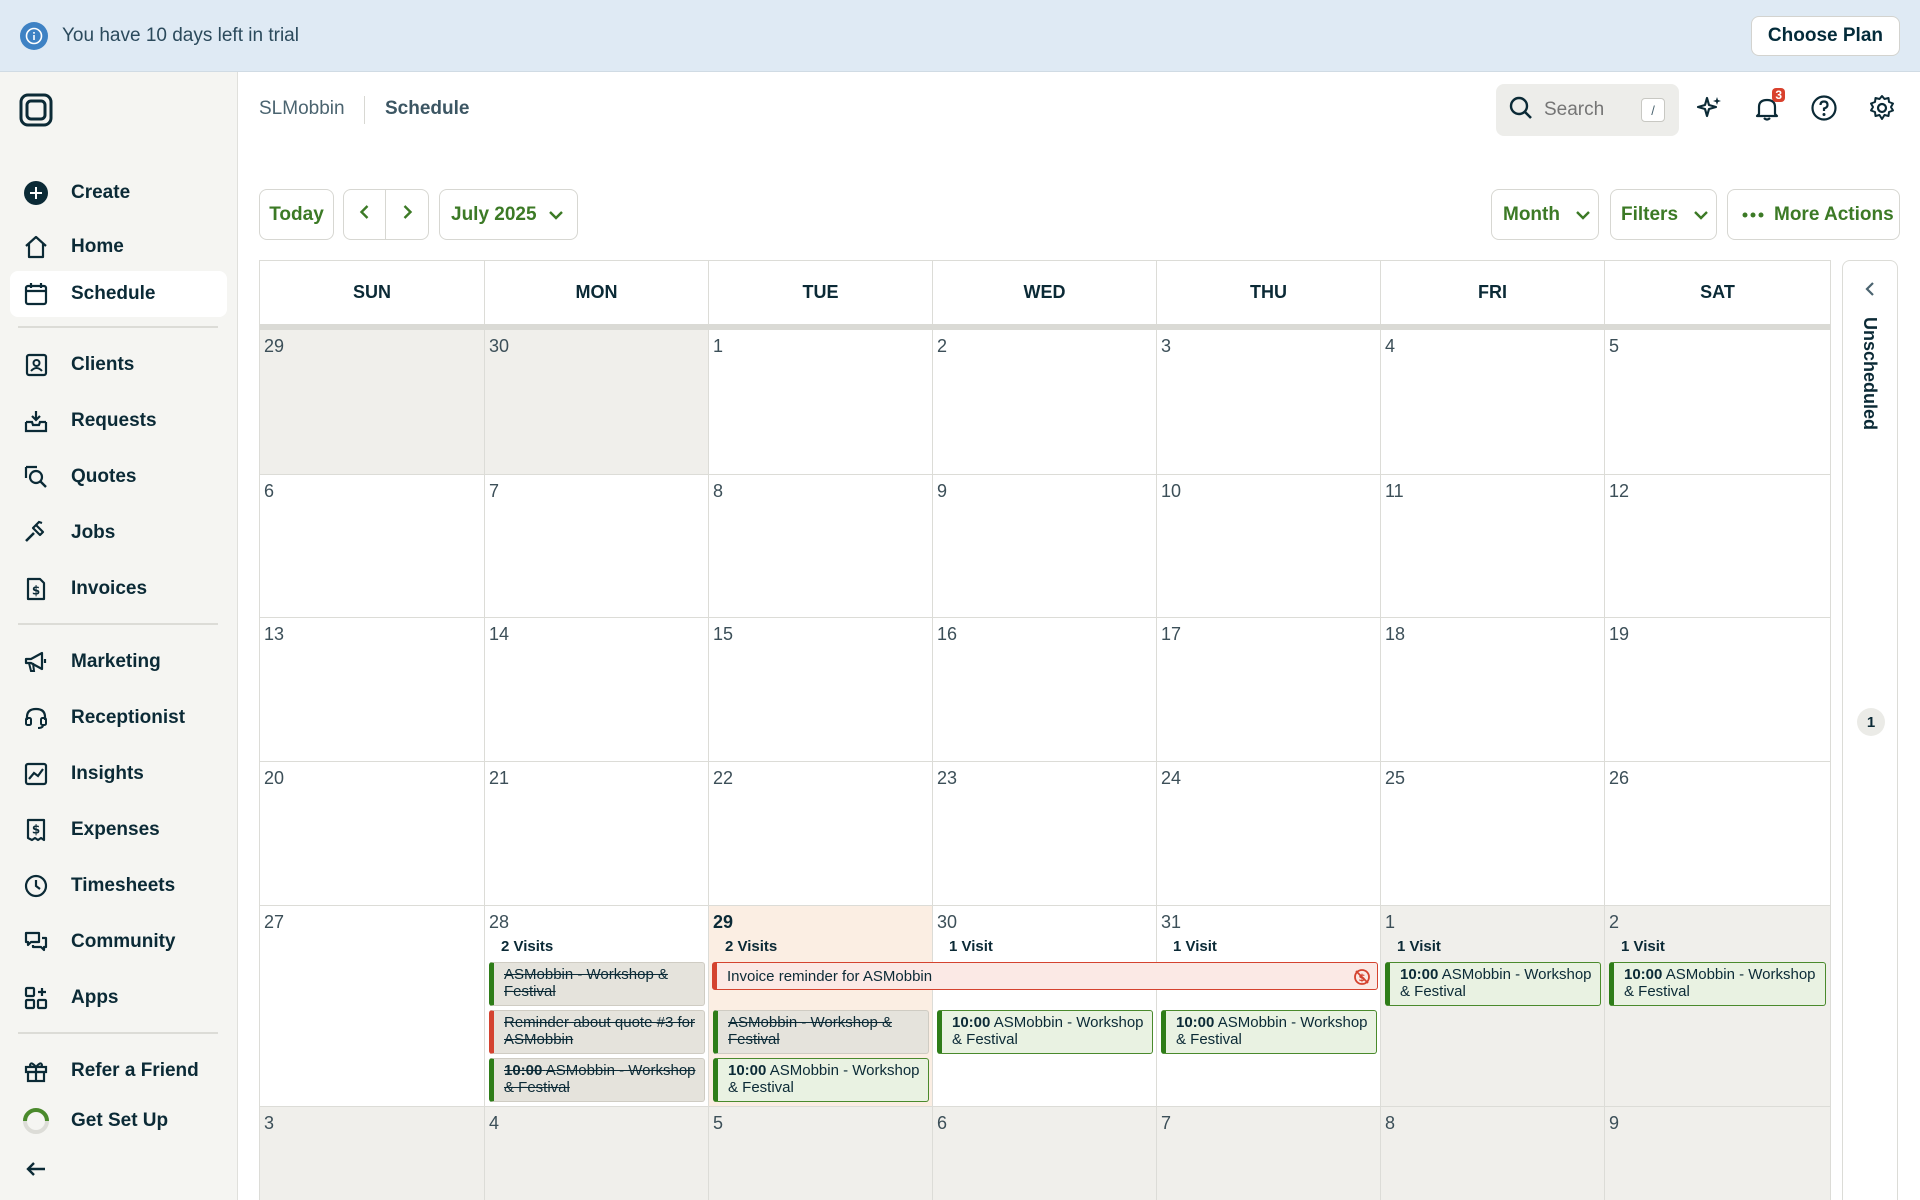  What do you see at coordinates (1594, 110) in the screenshot?
I see `search-input` at bounding box center [1594, 110].